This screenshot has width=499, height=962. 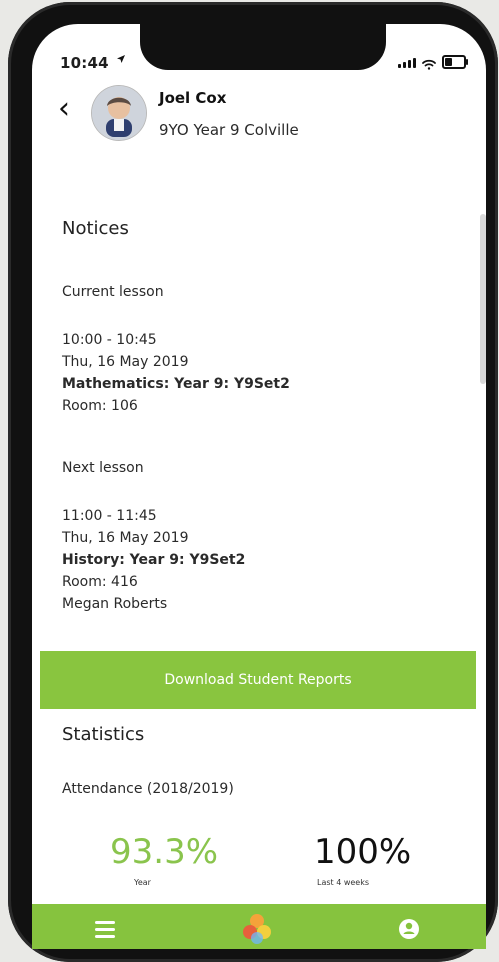 What do you see at coordinates (125, 362) in the screenshot?
I see `current-lesson-date: Thu, 16 May 2019` at bounding box center [125, 362].